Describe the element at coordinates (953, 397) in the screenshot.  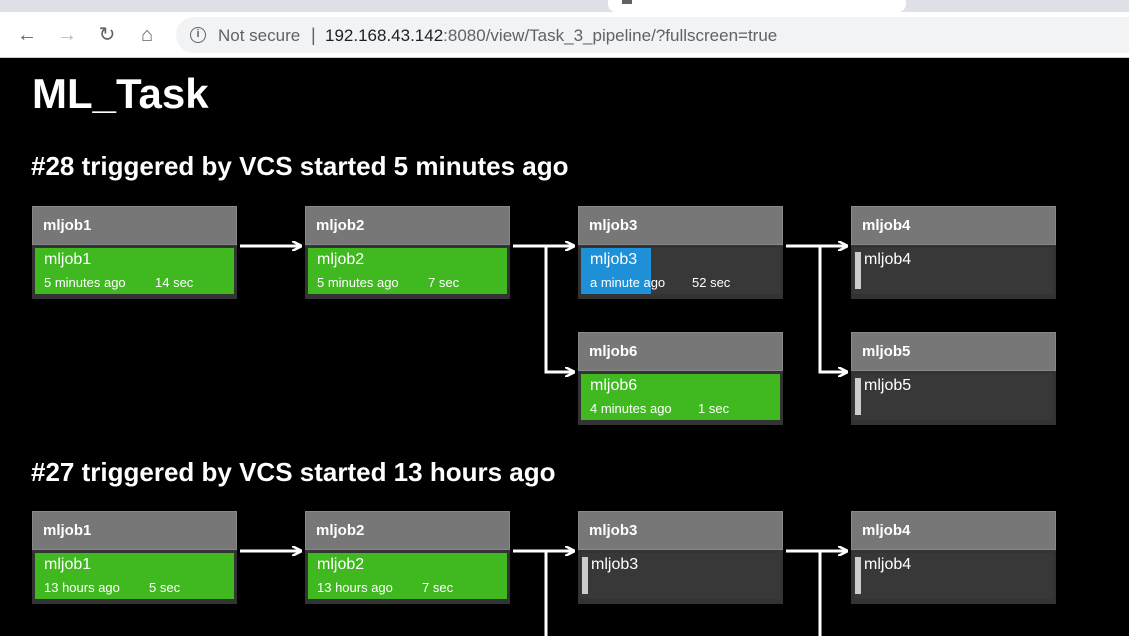
I see `job-build-status: mljob5` at that location.